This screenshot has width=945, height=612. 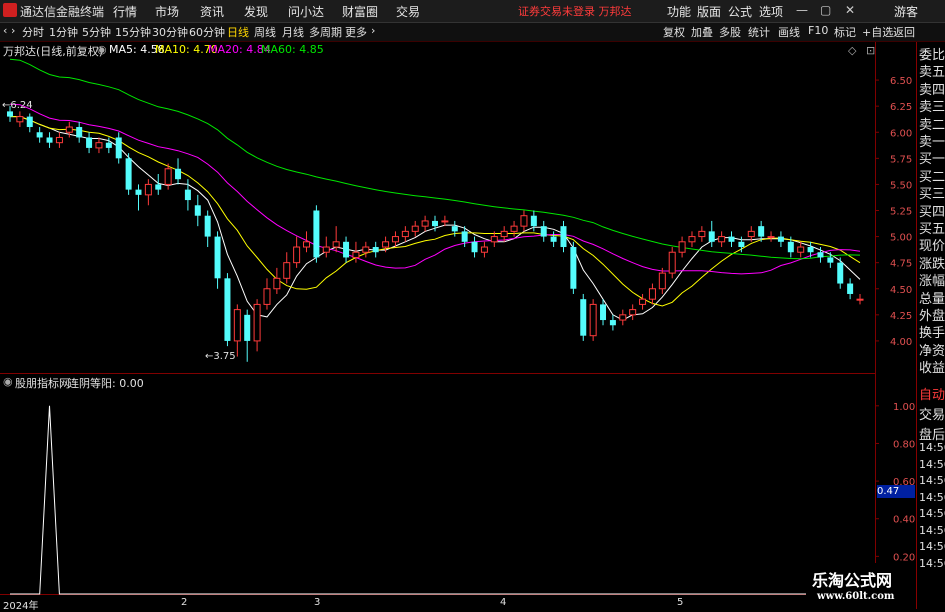 What do you see at coordinates (904, 32) in the screenshot?
I see `back-button: 返回` at bounding box center [904, 32].